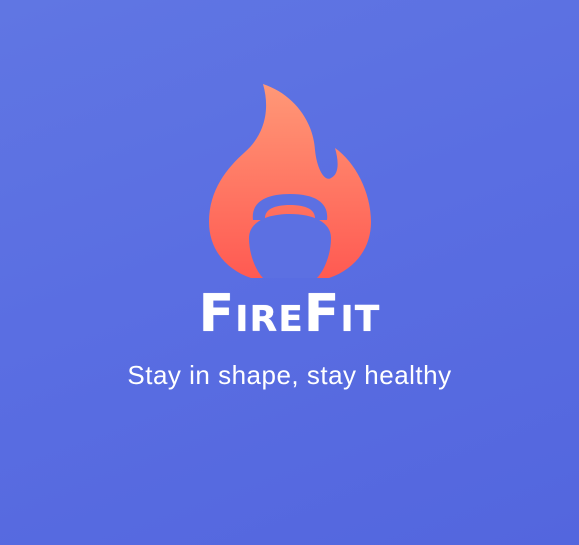  I want to click on flame-kettlebell-icon, so click(290, 181).